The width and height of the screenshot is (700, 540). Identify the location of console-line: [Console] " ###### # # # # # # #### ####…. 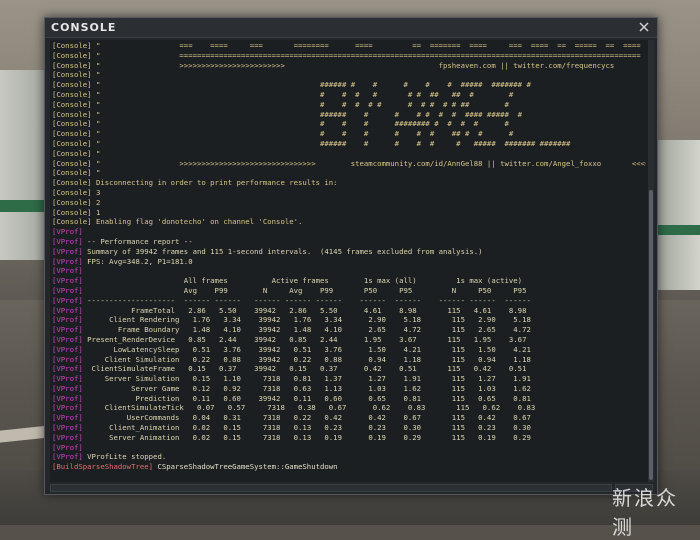
(349, 115).